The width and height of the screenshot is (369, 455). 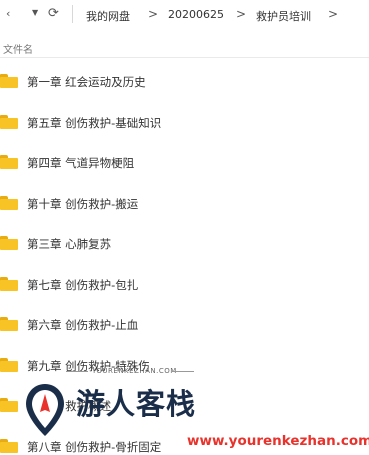 What do you see at coordinates (45, 410) in the screenshot?
I see `watermark-logo-icon` at bounding box center [45, 410].